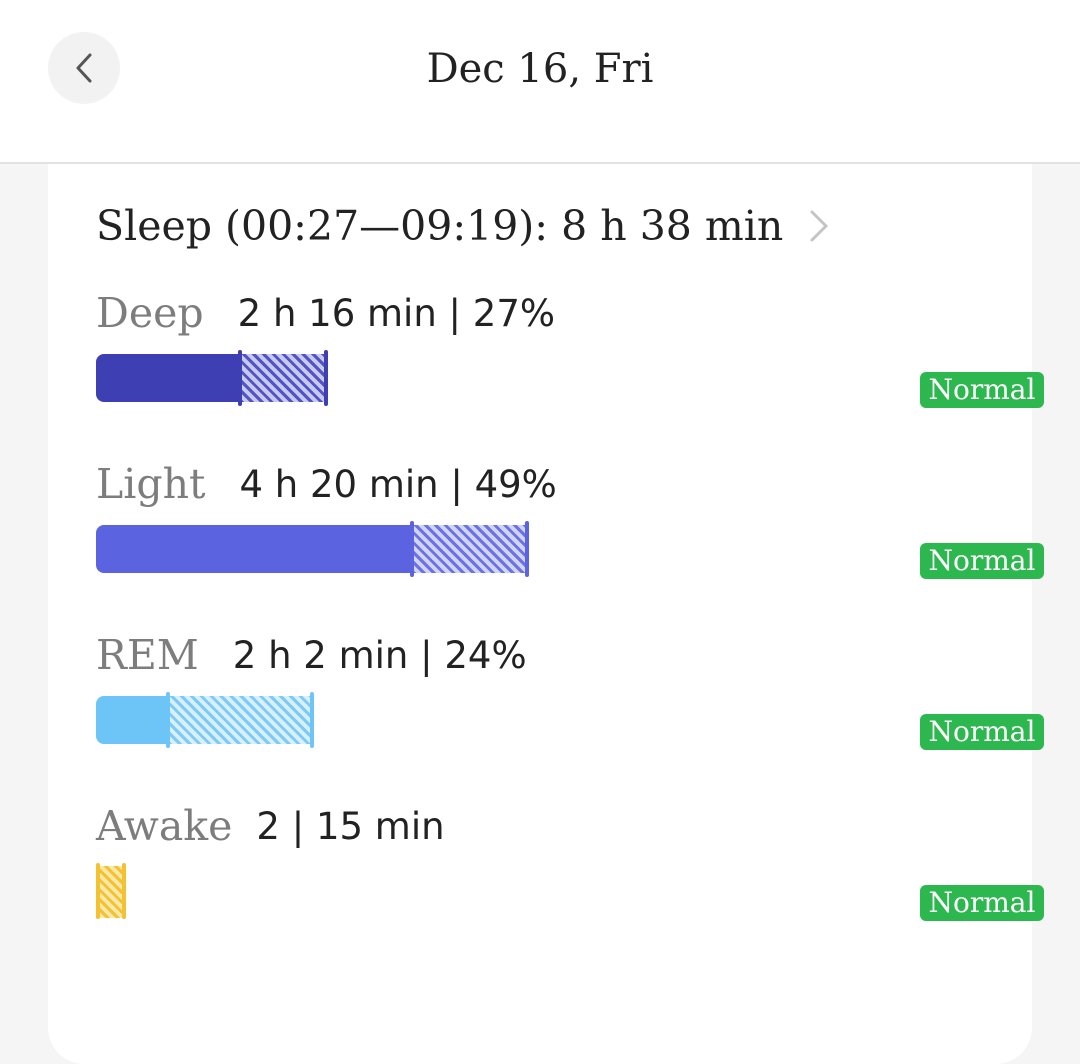  What do you see at coordinates (470, 549) in the screenshot?
I see `stage-light-bar-range` at bounding box center [470, 549].